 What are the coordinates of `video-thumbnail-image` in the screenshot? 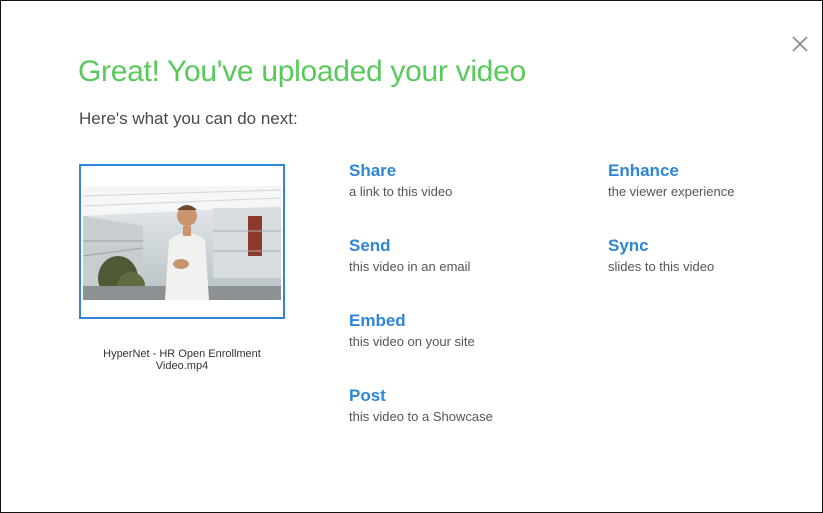 It's located at (182, 243).